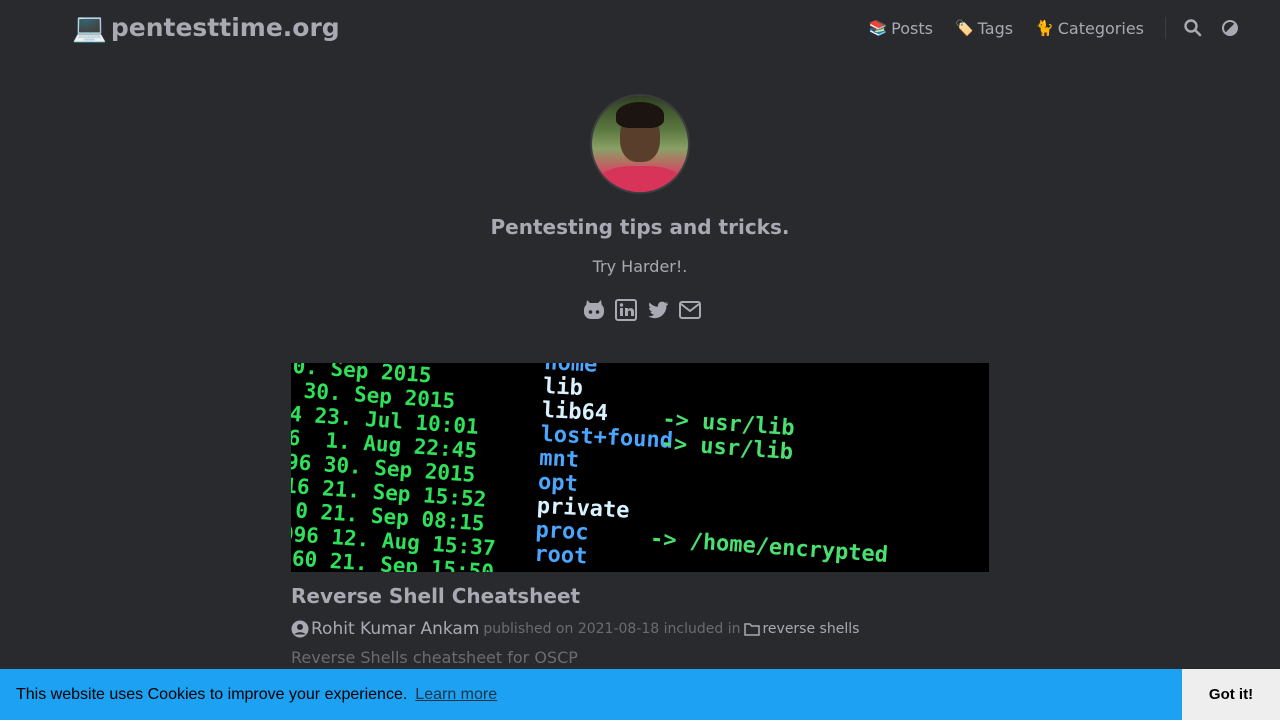 This screenshot has width=1280, height=720. I want to click on nav-posts: 📚 Posts, so click(900, 28).